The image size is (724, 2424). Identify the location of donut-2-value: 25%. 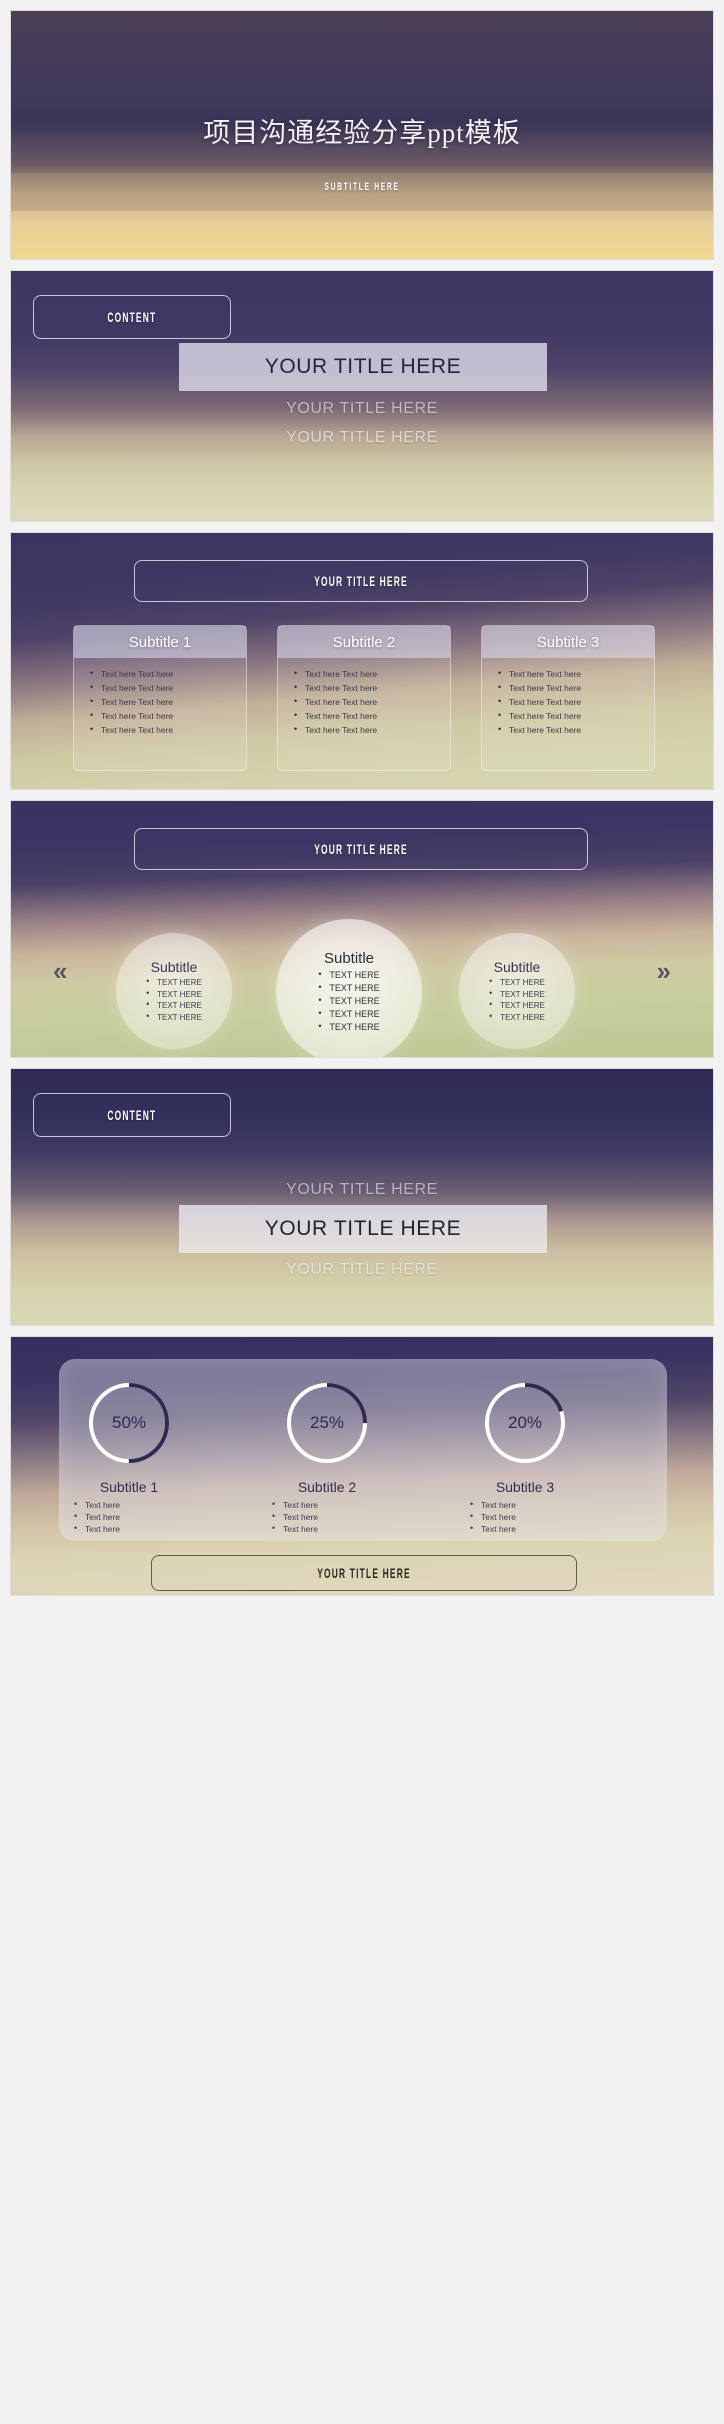
(327, 1422).